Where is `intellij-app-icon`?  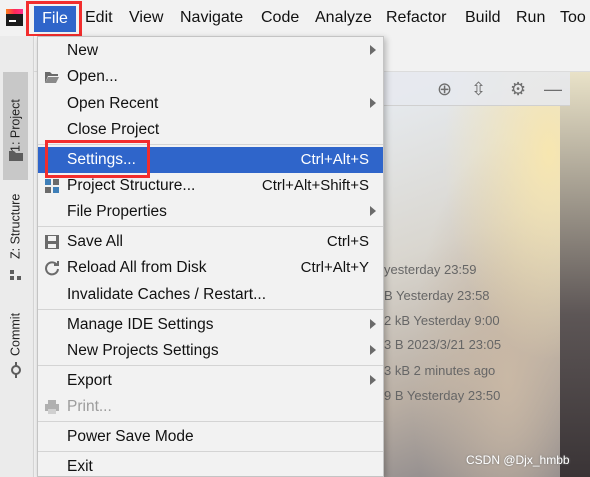
intellij-app-icon is located at coordinates (14, 17).